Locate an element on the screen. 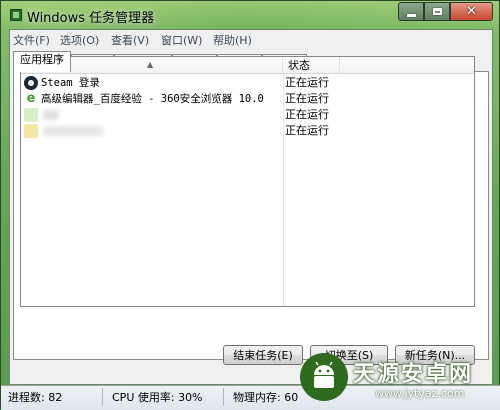 This screenshot has height=410, width=500. watermark-title: 天源安卓网 is located at coordinates (413, 374).